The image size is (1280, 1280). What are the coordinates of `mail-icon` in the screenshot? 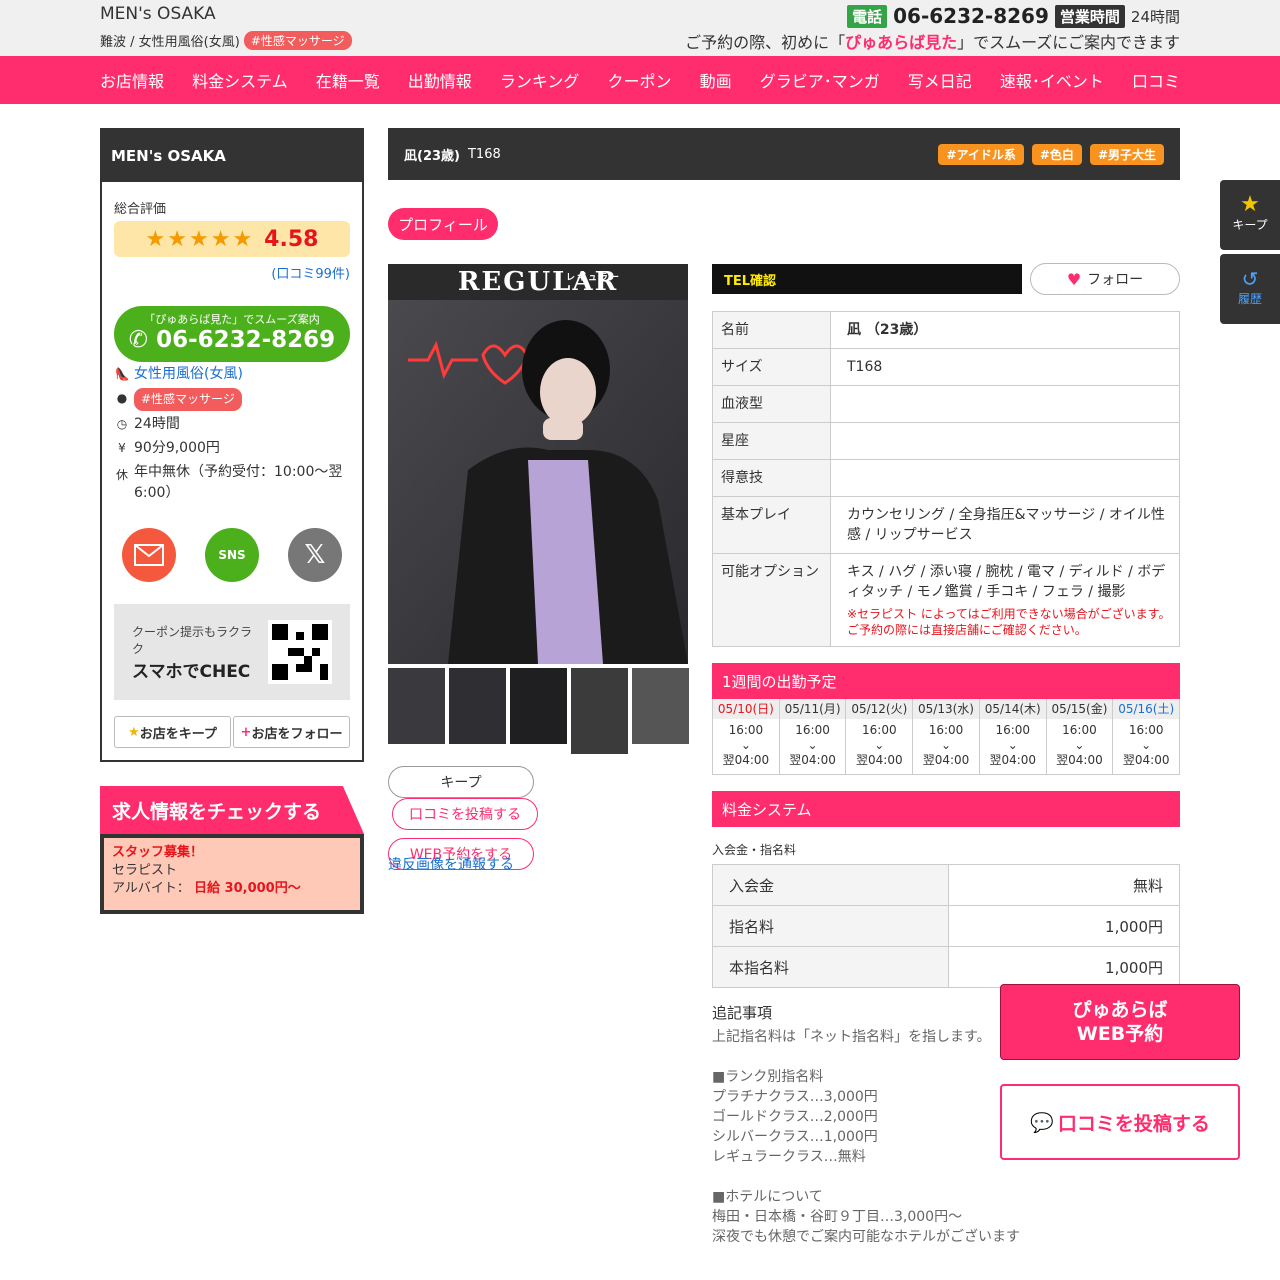 It's located at (149, 555).